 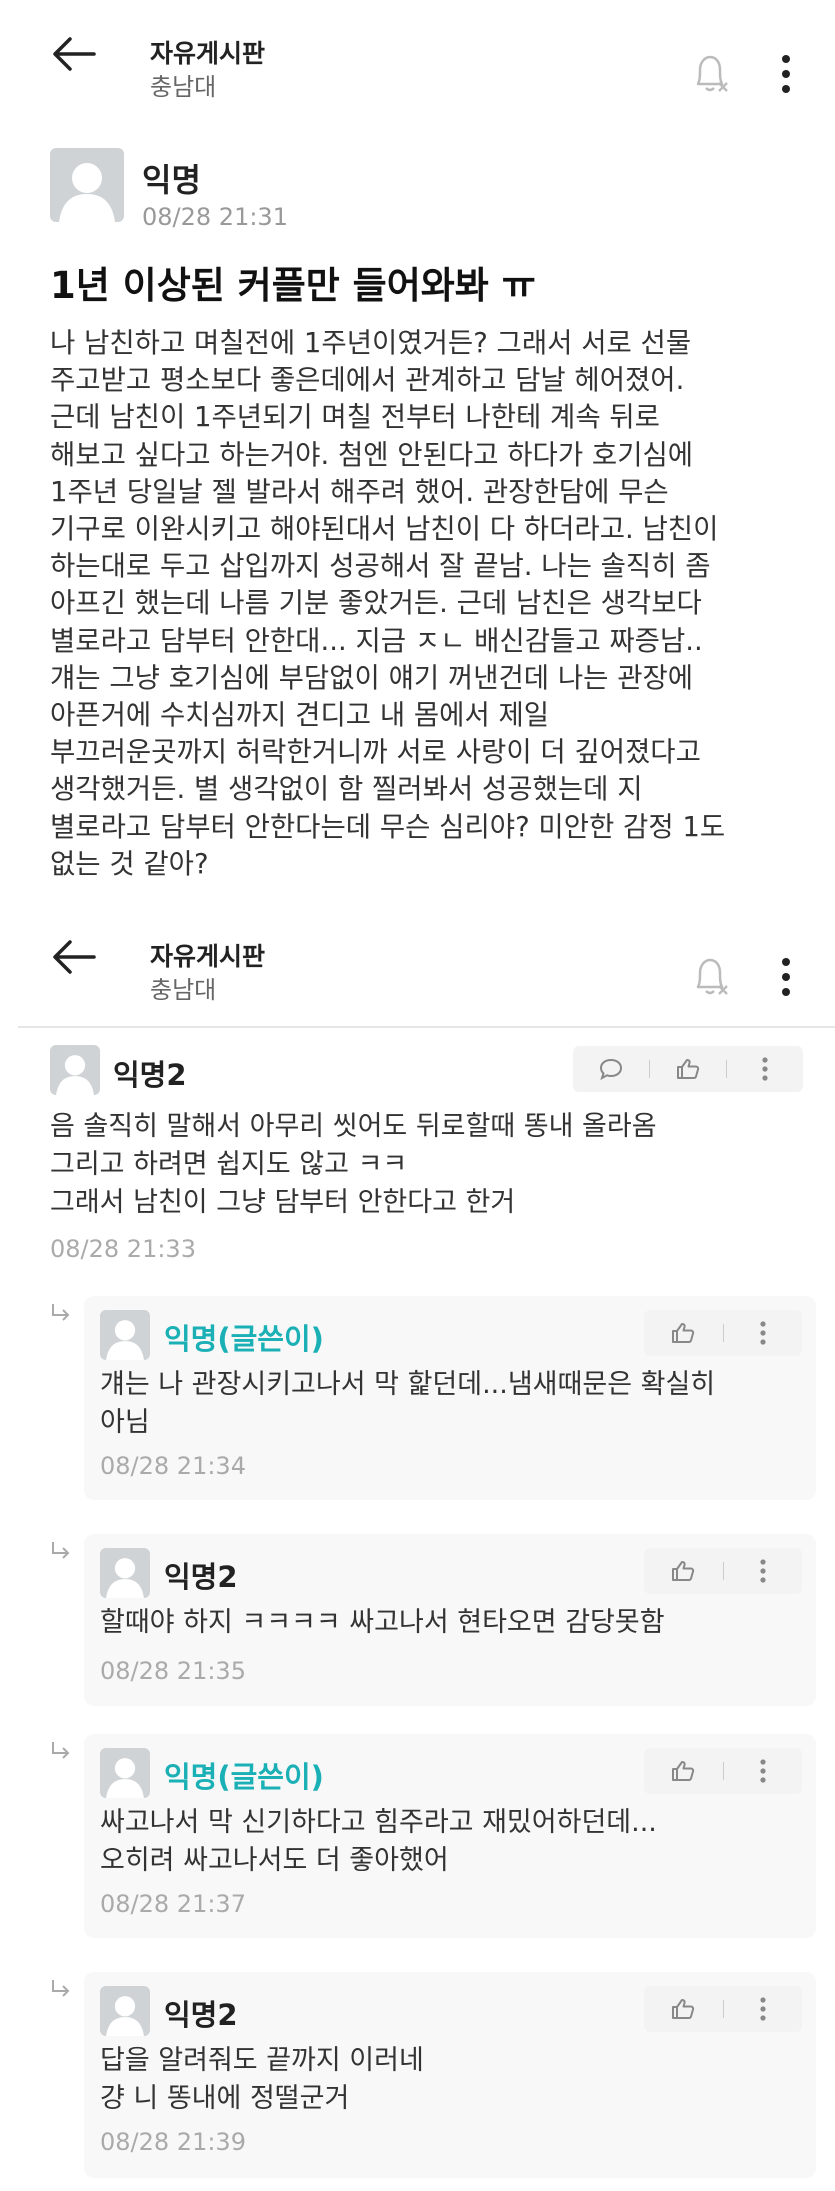 I want to click on post-title: 1년 이상된 커플만 들어와봐 ㅠ, so click(x=293, y=285).